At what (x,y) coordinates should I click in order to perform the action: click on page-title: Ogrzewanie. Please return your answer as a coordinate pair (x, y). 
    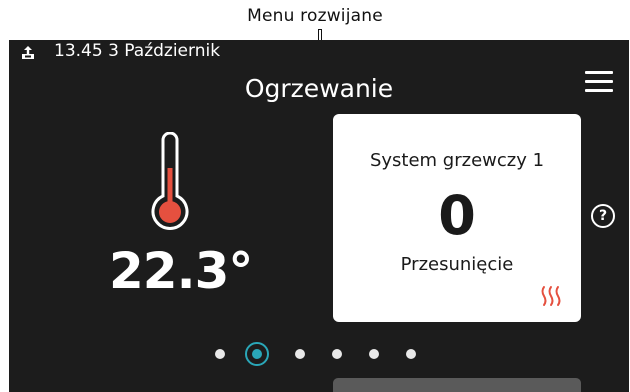
    Looking at the image, I should click on (319, 88).